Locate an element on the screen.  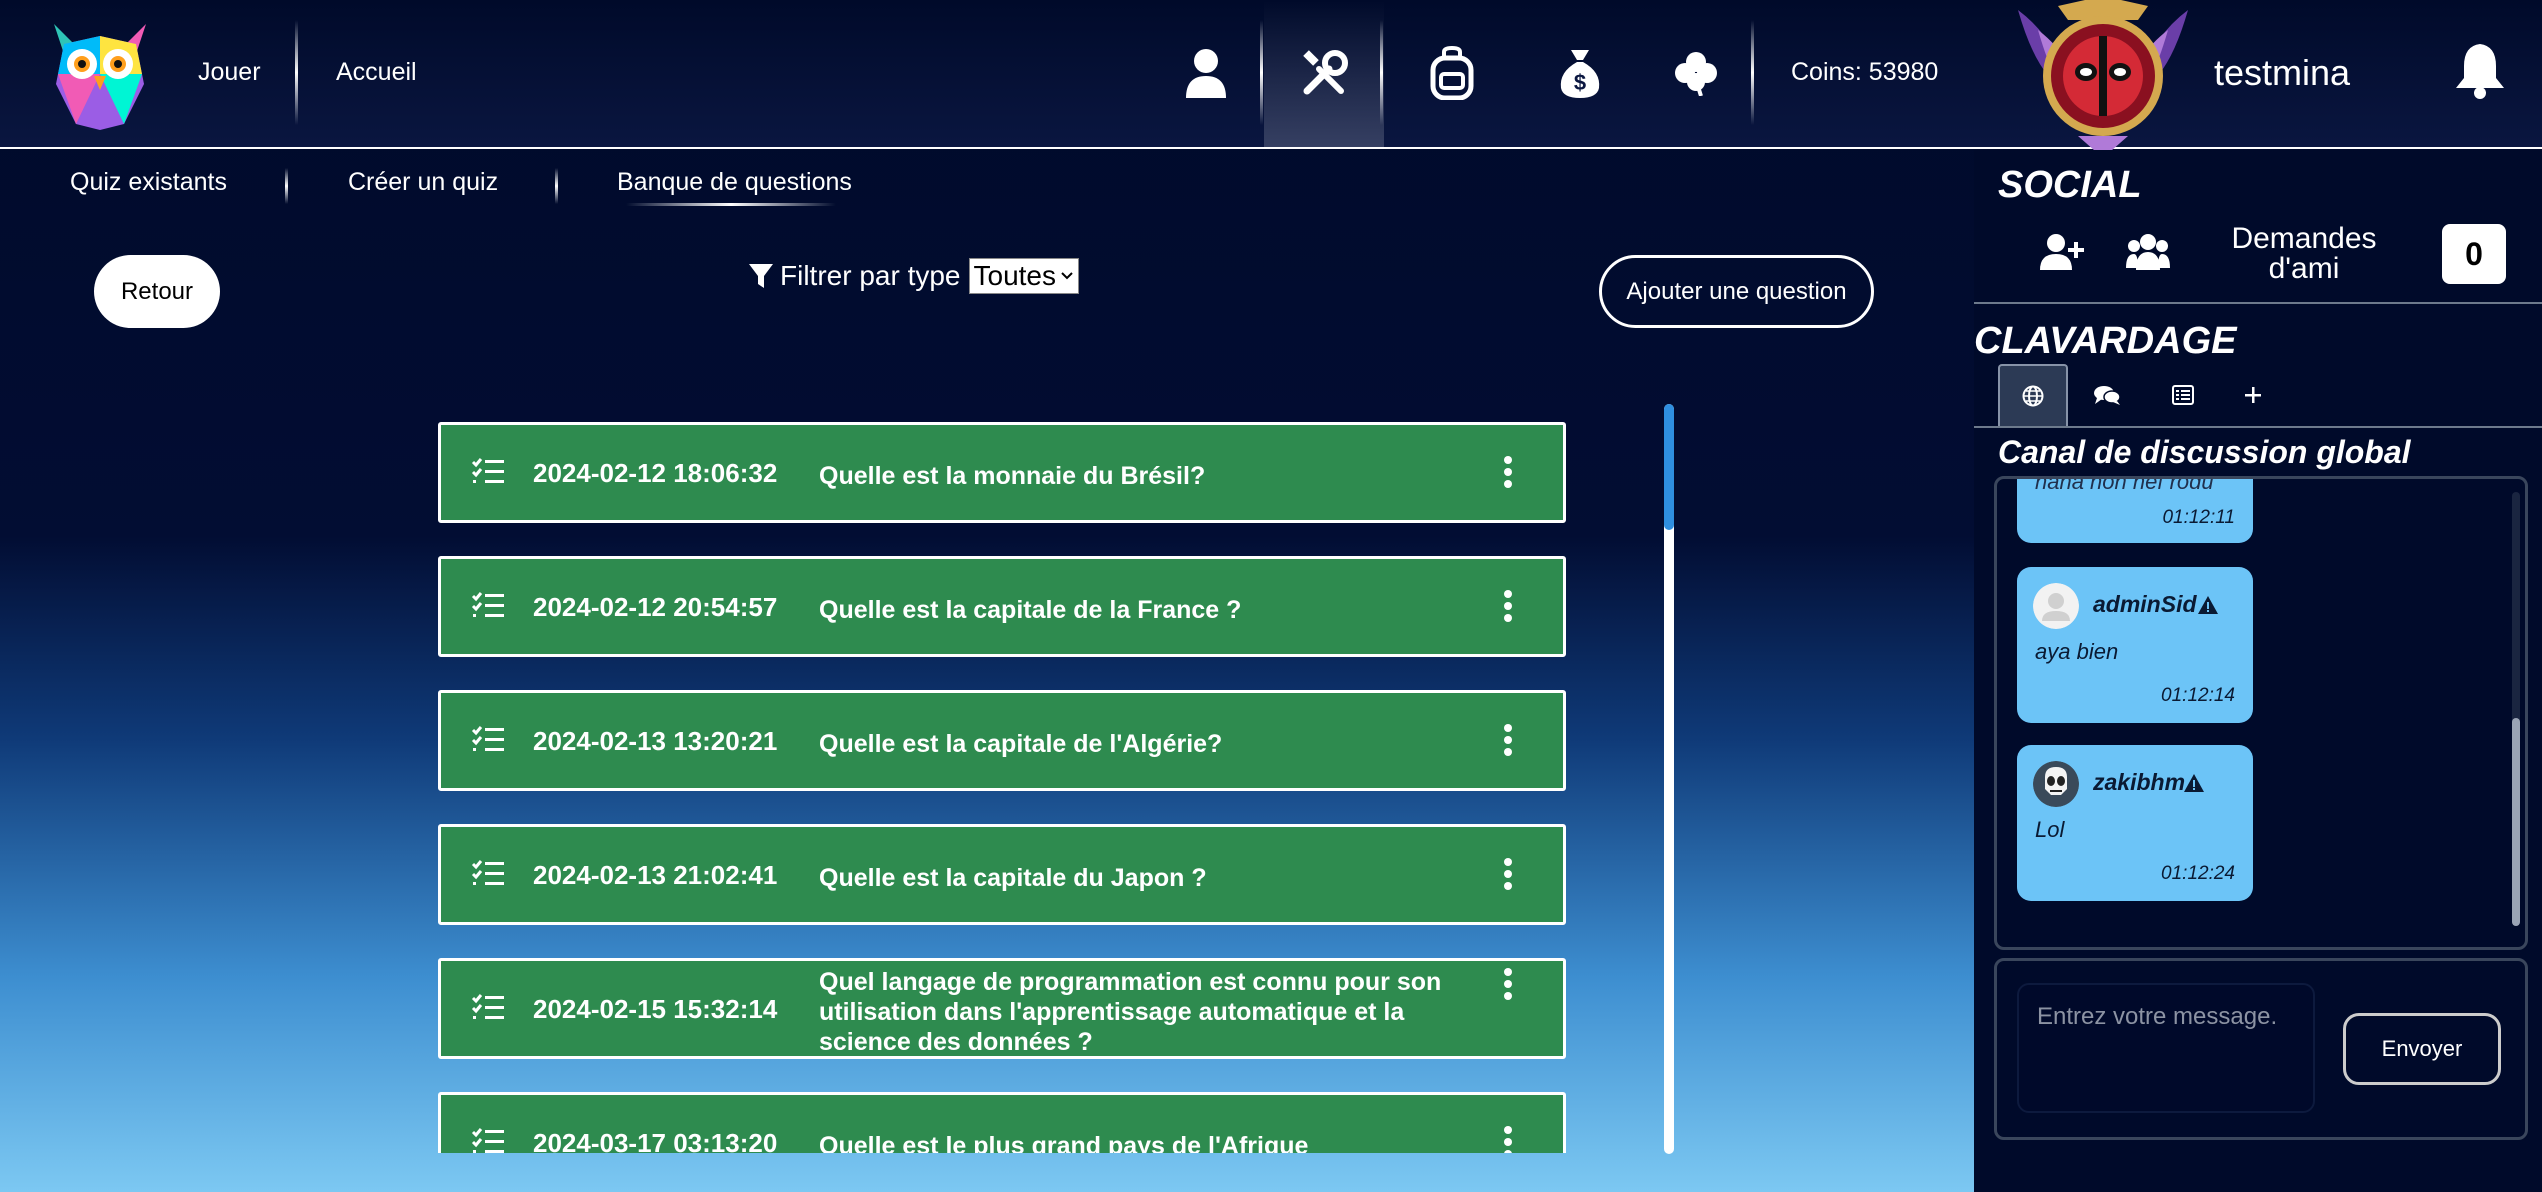
rank-avatar is located at coordinates (2103, 80).